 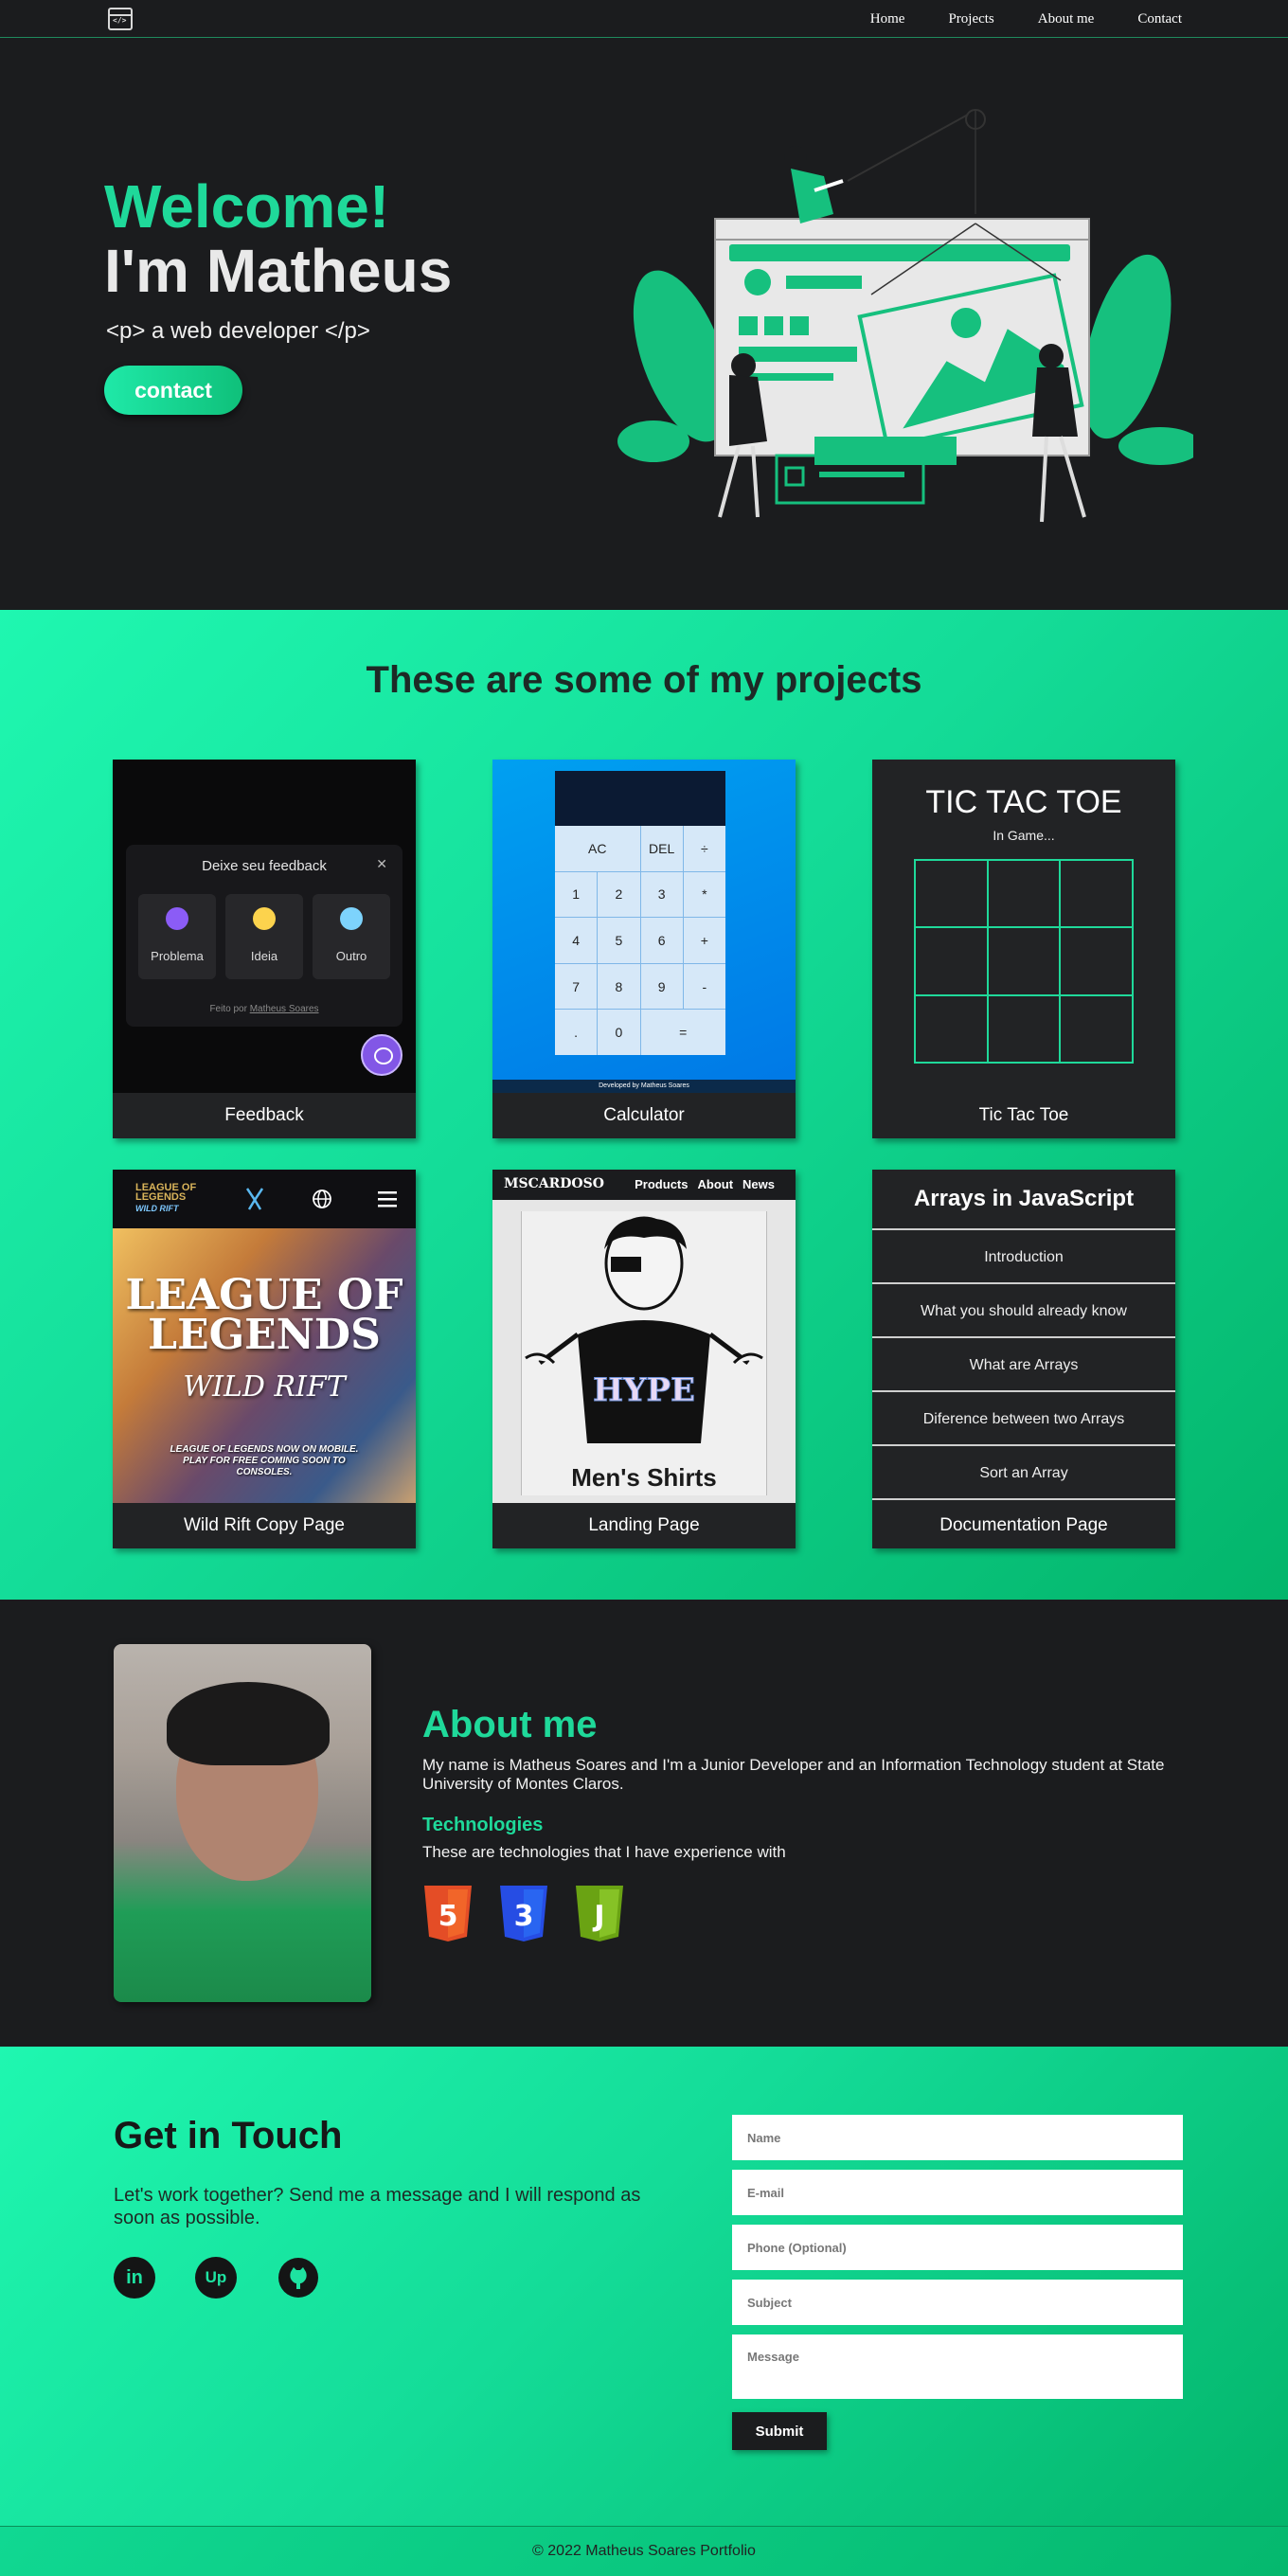 What do you see at coordinates (228, 2135) in the screenshot?
I see `contact-title: Get in Touch` at bounding box center [228, 2135].